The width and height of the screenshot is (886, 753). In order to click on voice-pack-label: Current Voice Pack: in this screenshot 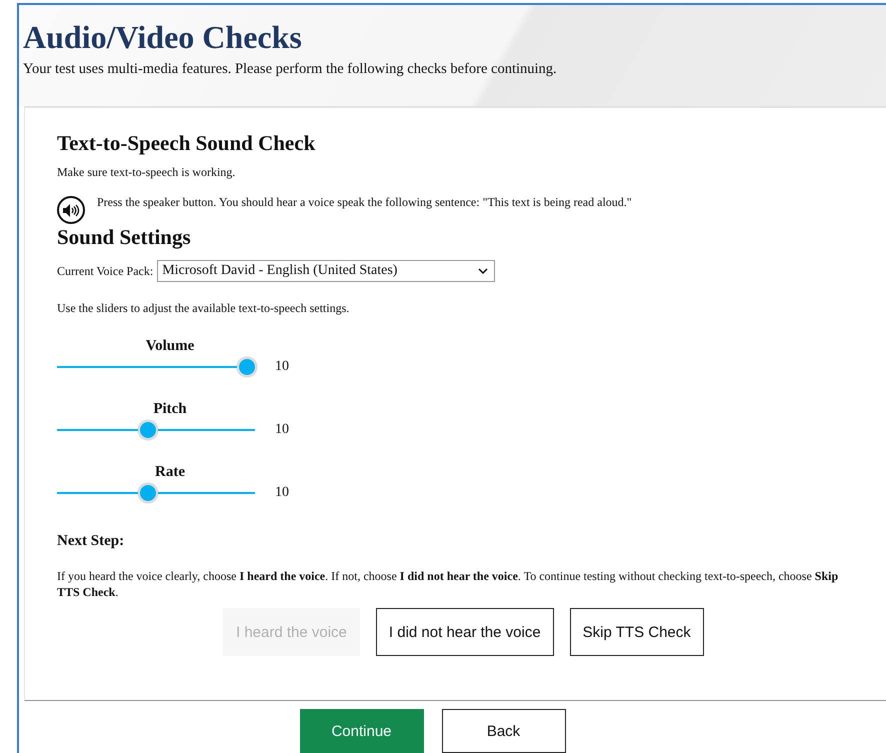, I will do `click(105, 271)`.